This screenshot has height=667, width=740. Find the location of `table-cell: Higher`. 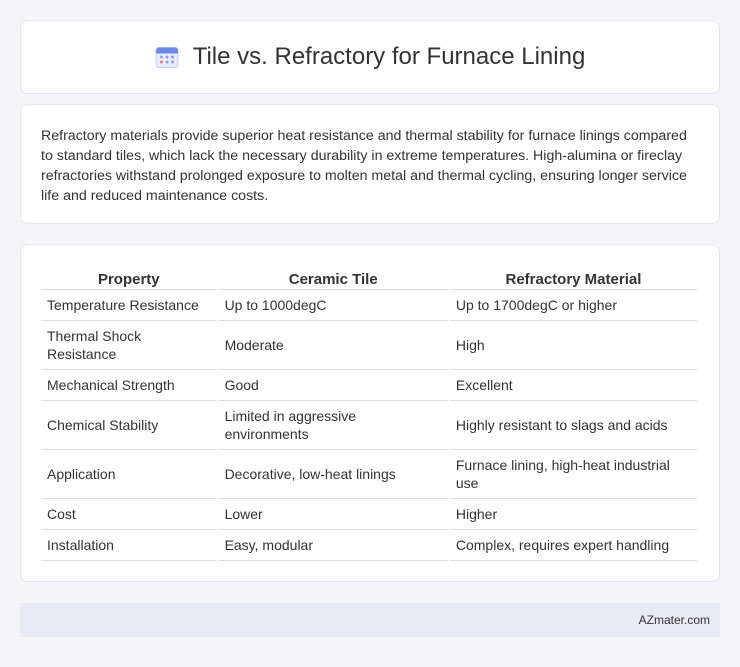

table-cell: Higher is located at coordinates (573, 514).